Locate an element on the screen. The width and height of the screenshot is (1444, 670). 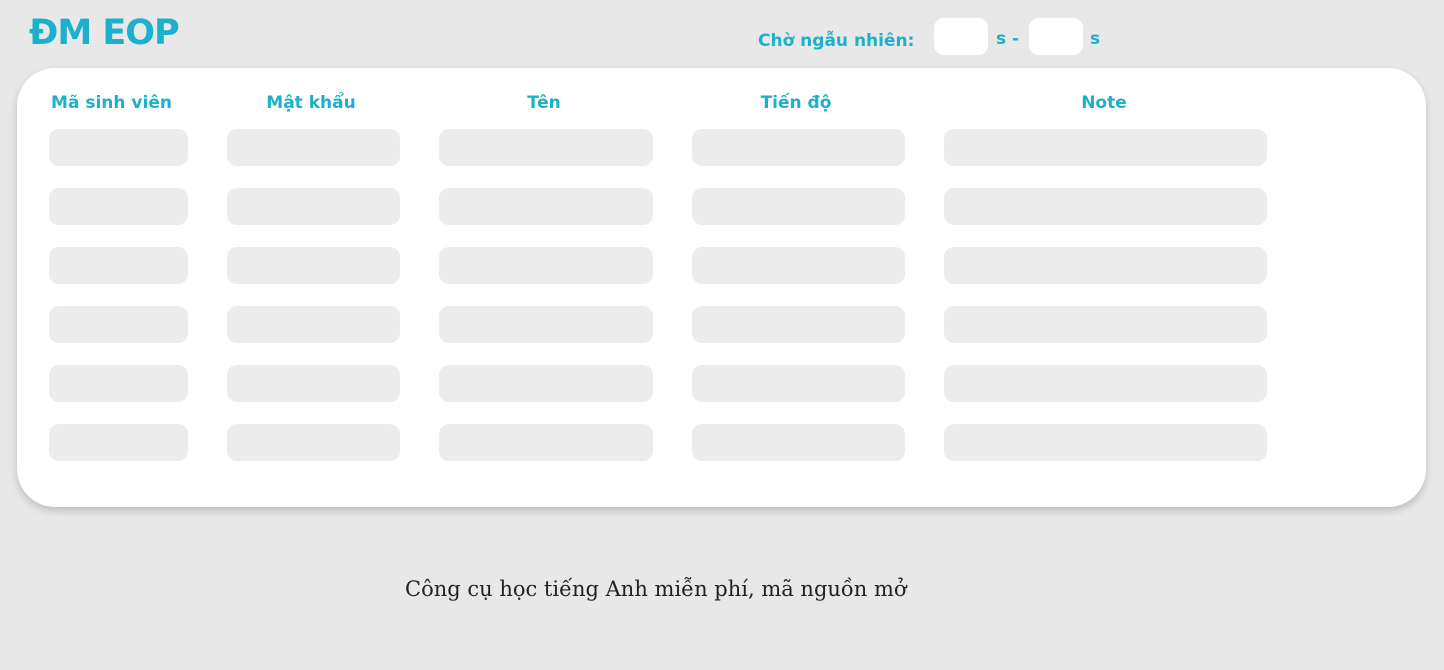
column-header-student-id: Mã sinh viên is located at coordinates (111, 103).